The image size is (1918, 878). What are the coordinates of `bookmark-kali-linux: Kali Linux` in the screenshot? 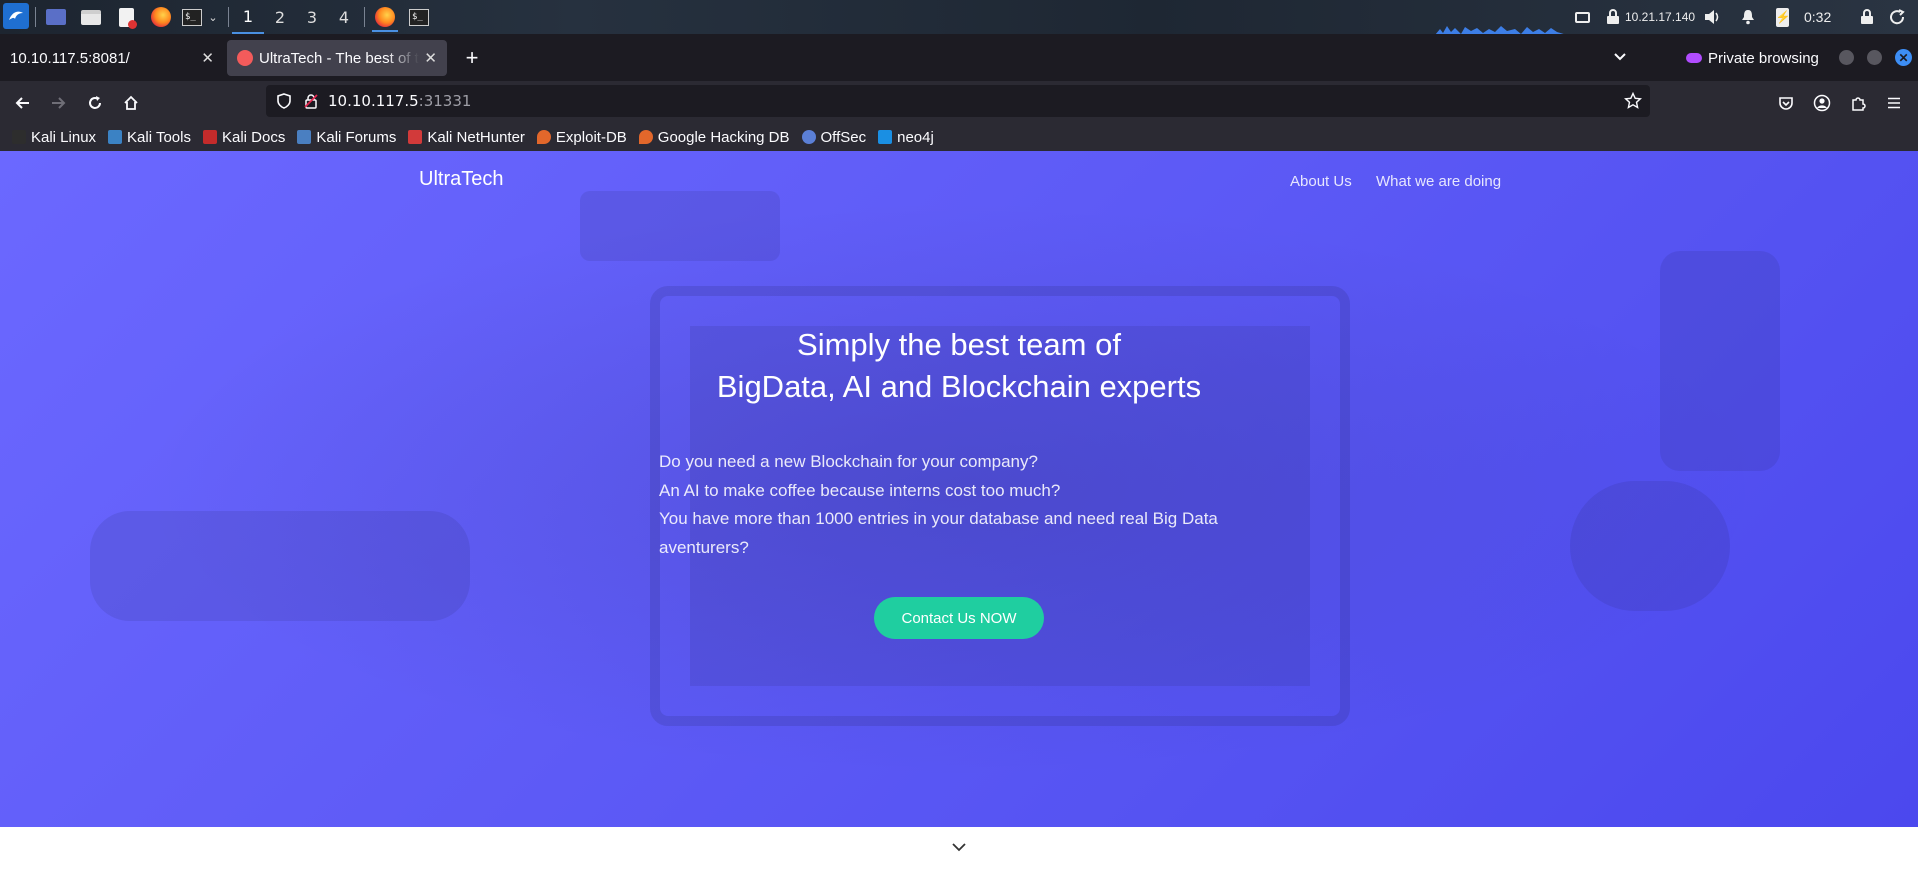 It's located at (54, 137).